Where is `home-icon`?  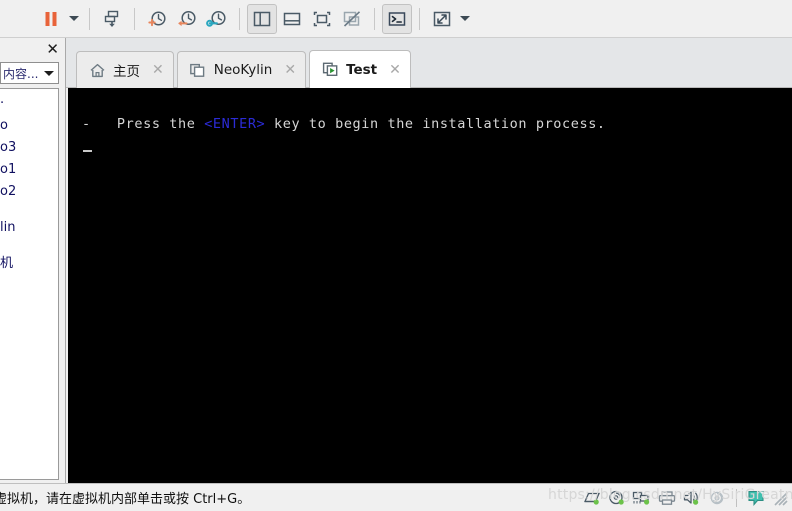
home-icon is located at coordinates (97, 70).